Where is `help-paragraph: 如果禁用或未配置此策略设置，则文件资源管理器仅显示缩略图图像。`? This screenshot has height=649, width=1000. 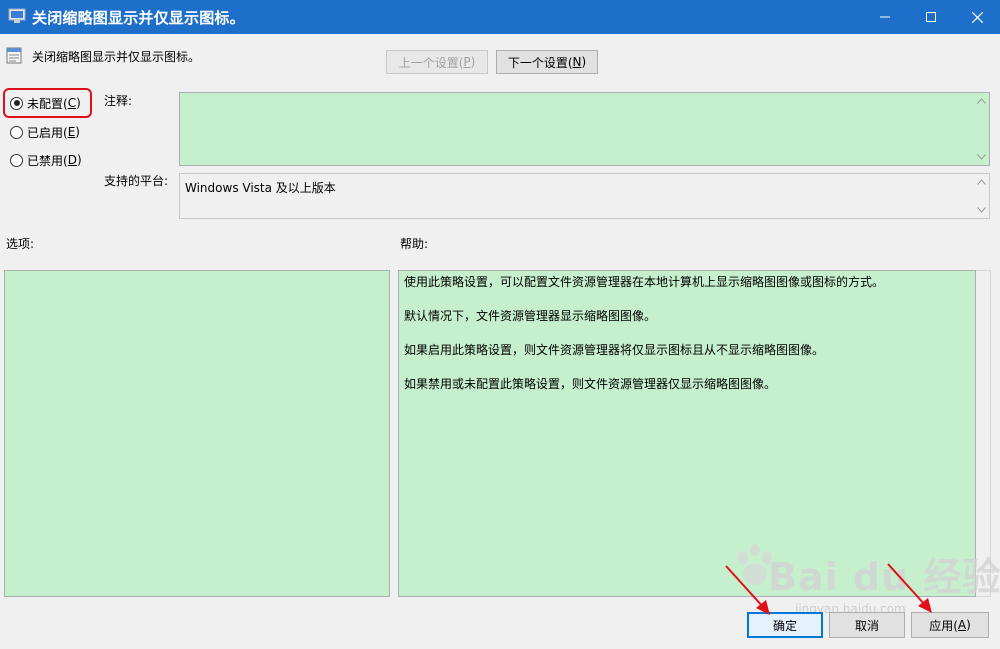 help-paragraph: 如果禁用或未配置此策略设置，则文件资源管理器仅显示缩略图图像。 is located at coordinates (590, 384).